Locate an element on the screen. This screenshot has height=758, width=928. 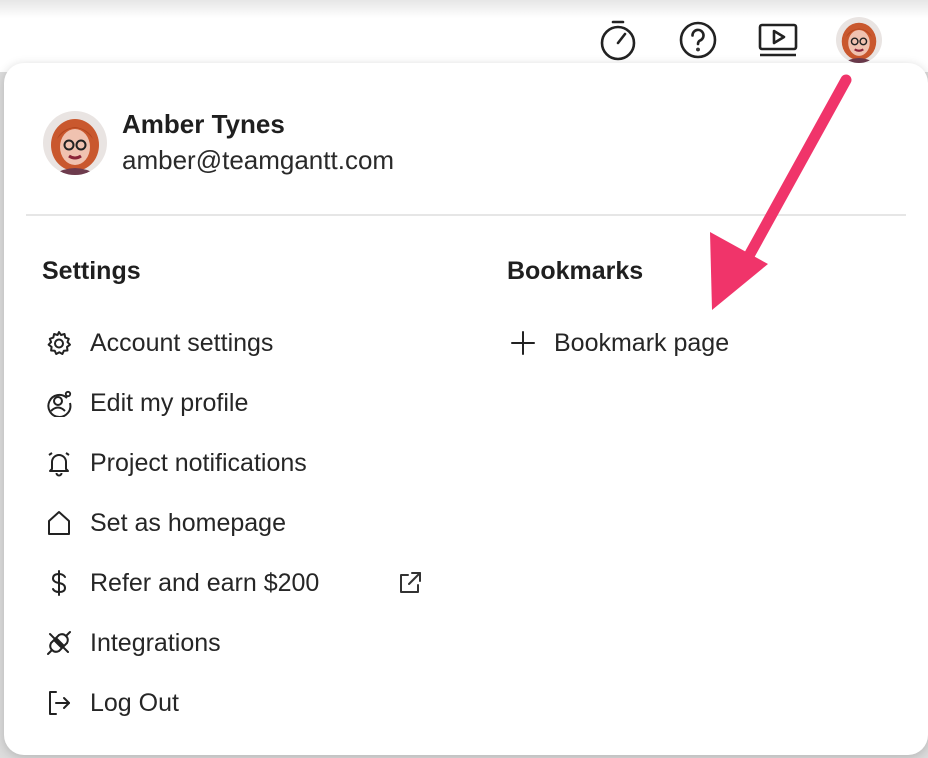
stopwatch-icon is located at coordinates (618, 40).